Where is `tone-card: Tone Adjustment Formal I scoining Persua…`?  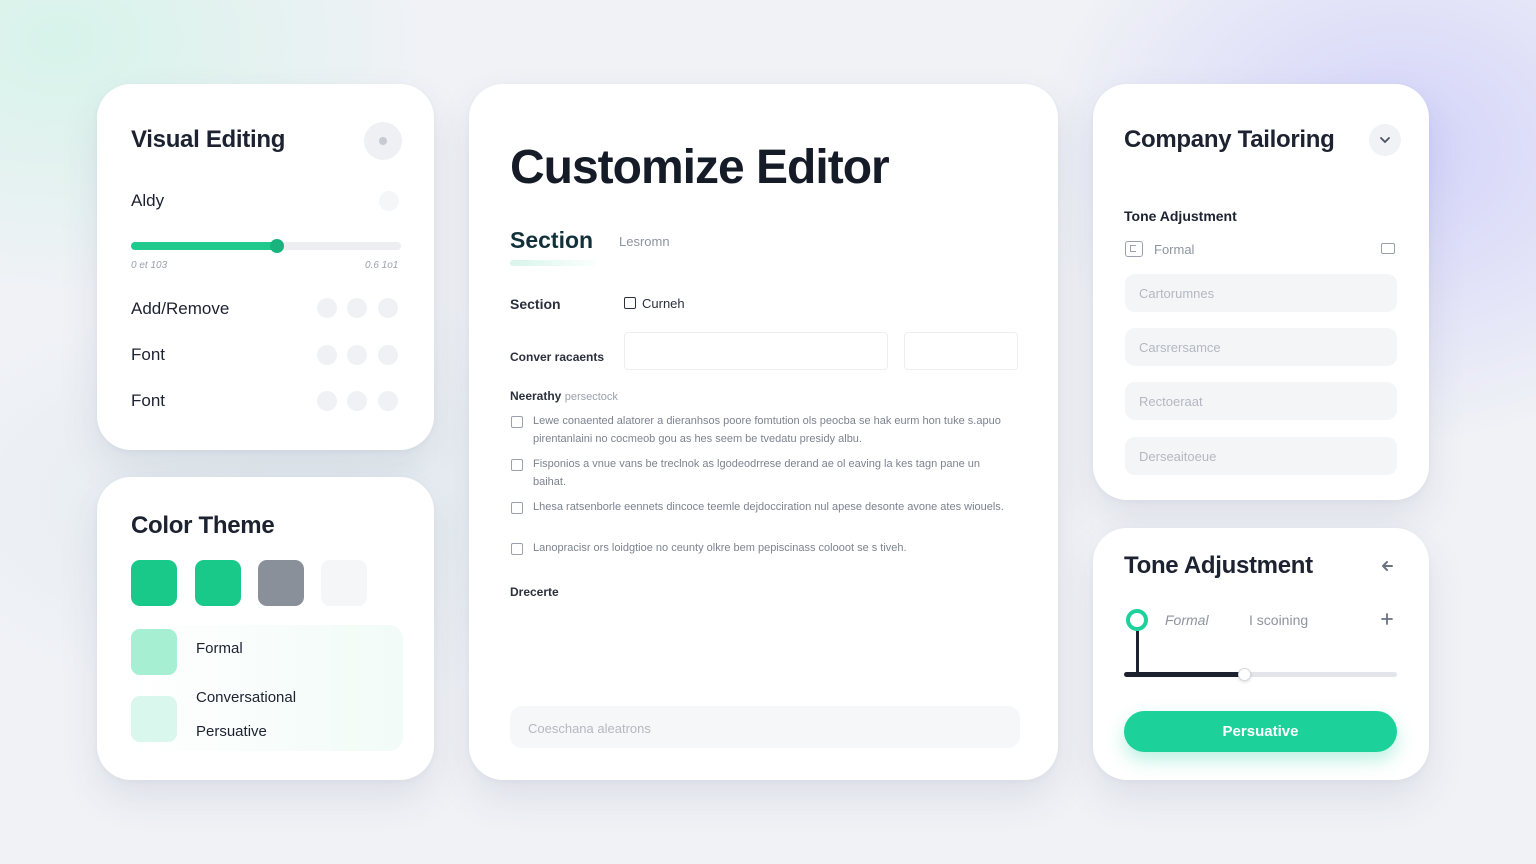 tone-card: Tone Adjustment Formal I scoining Persua… is located at coordinates (1261, 654).